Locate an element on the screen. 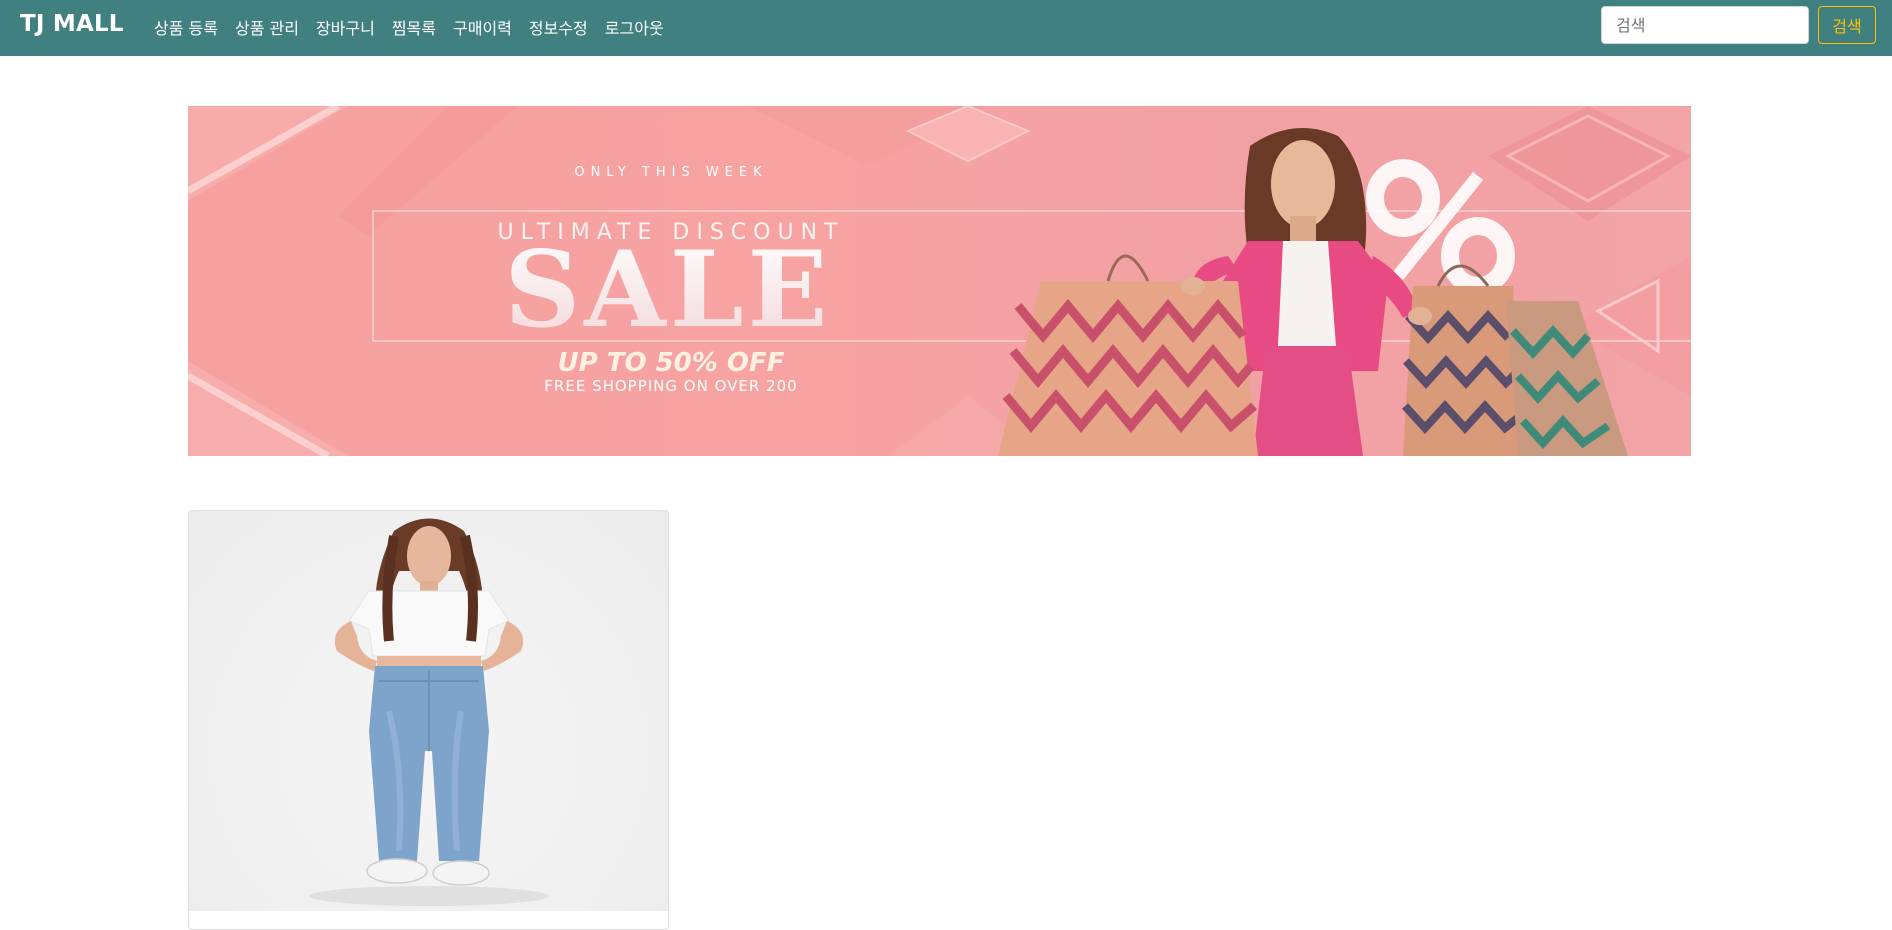  product-photo is located at coordinates (429, 712).